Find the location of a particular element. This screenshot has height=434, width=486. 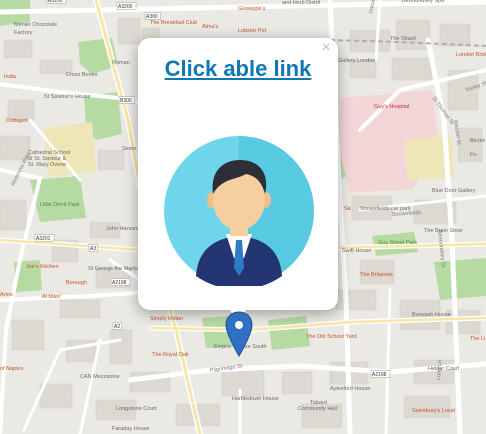

map-label: Semo is located at coordinates (129, 149).